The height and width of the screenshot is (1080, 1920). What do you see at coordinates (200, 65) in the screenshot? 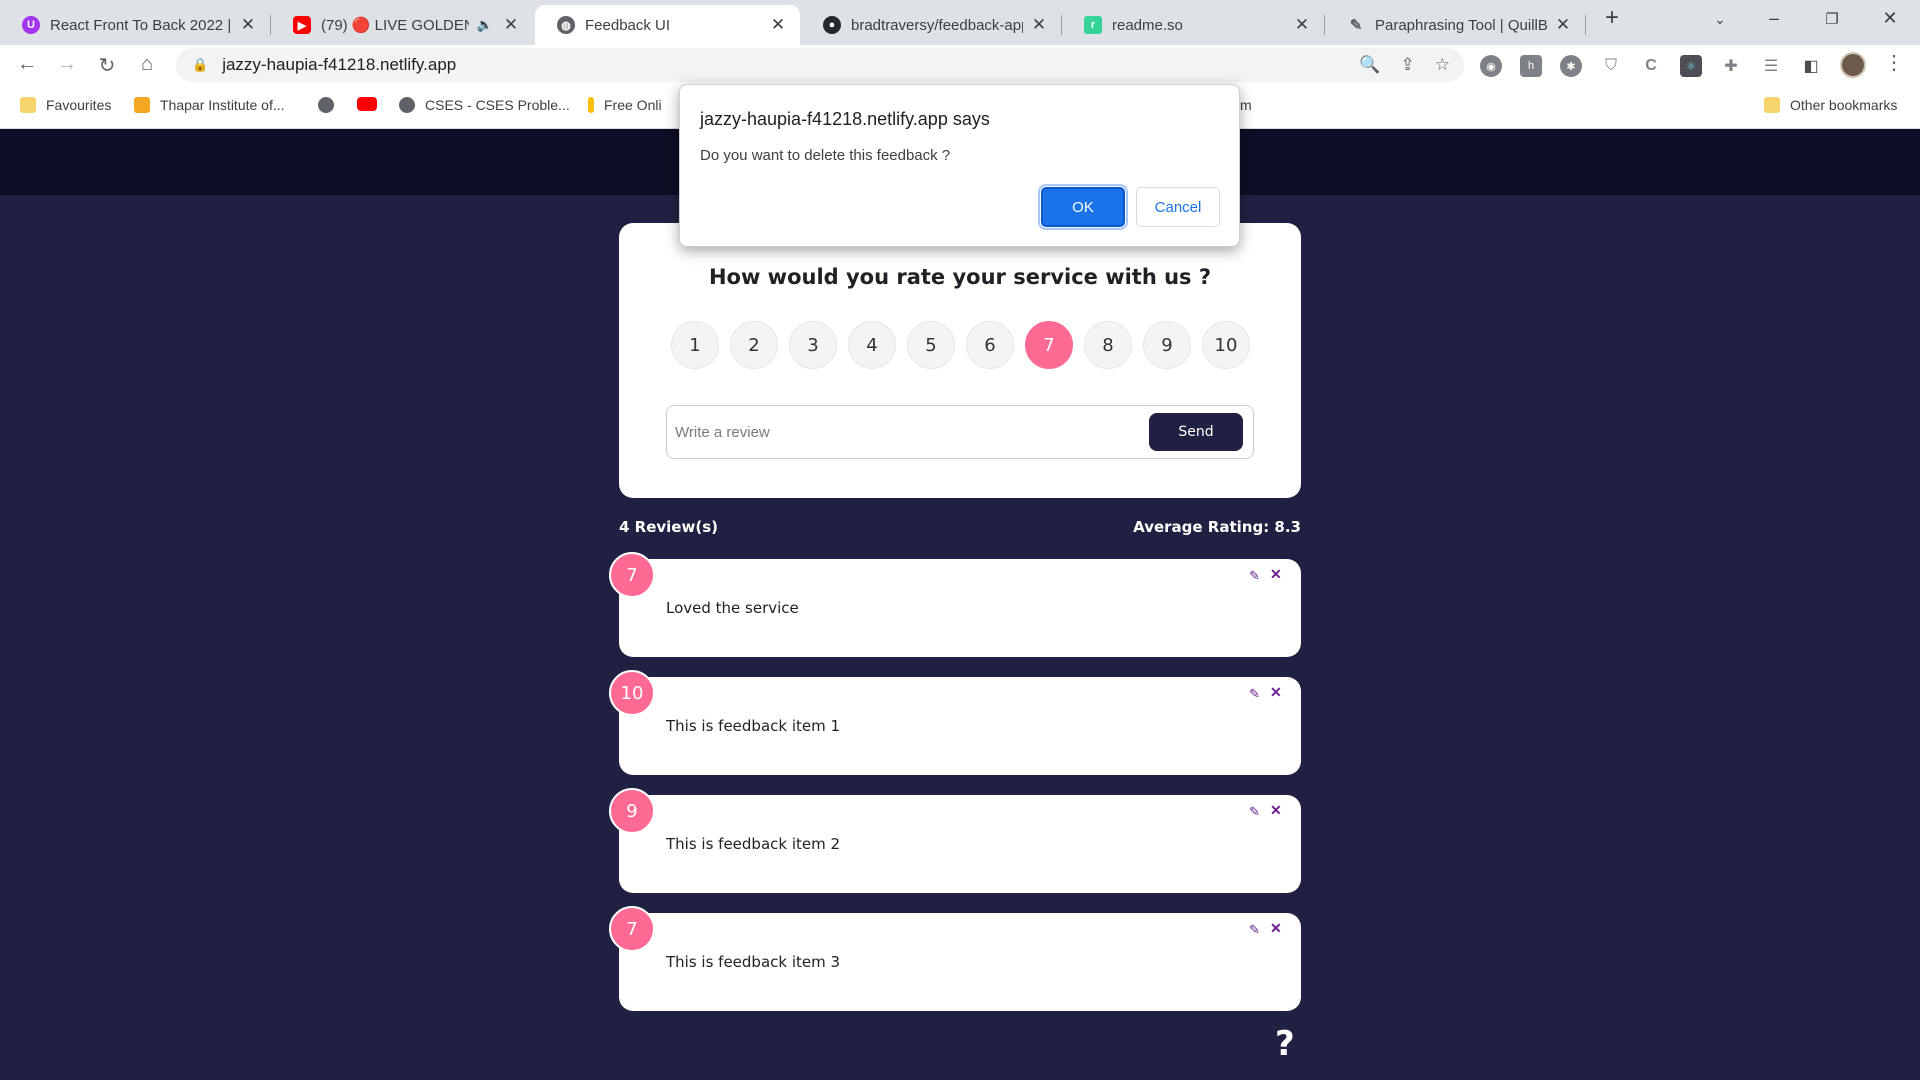
I see `lock-icon: 🔒` at bounding box center [200, 65].